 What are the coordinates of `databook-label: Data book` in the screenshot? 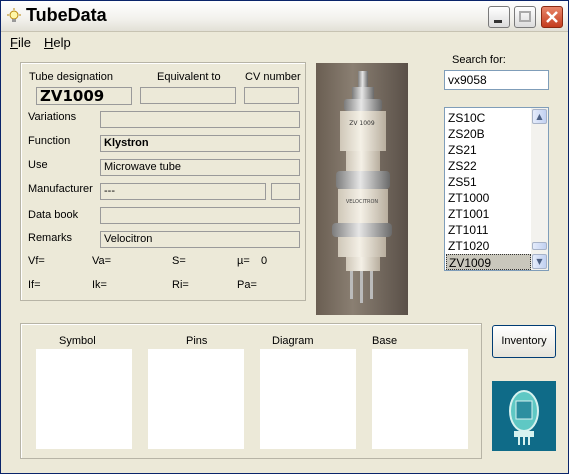 It's located at (53, 215).